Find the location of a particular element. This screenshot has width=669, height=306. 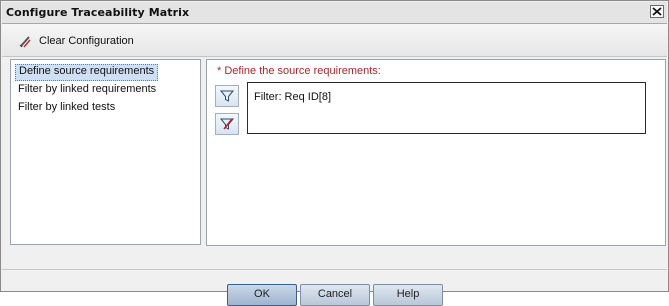

ok-label: OK is located at coordinates (262, 294).